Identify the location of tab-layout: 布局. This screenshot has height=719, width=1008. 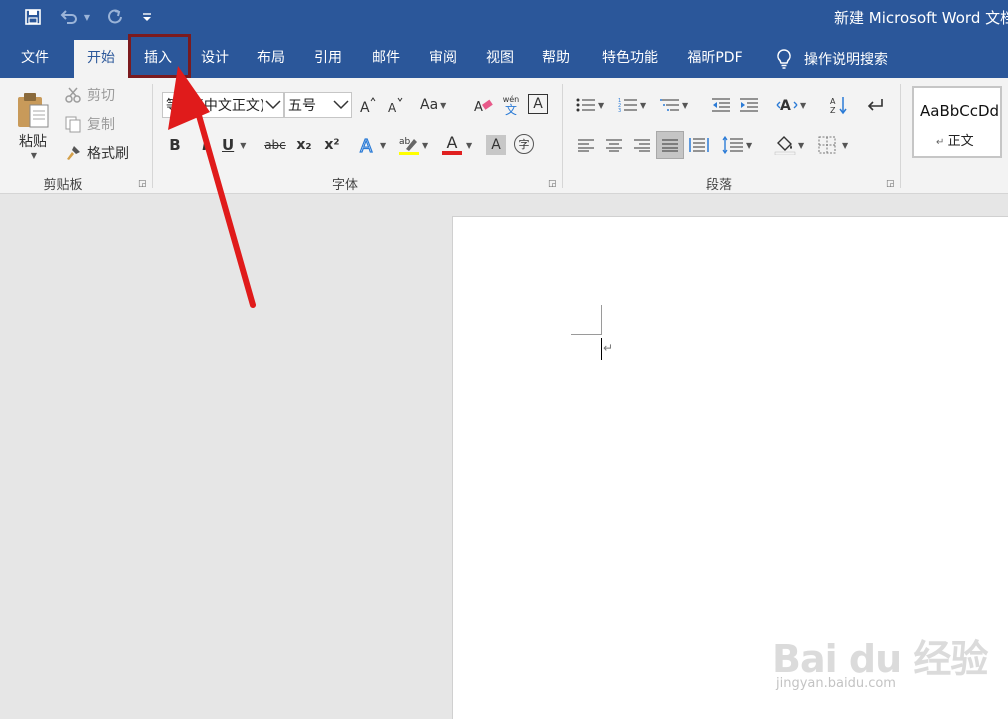
(271, 61).